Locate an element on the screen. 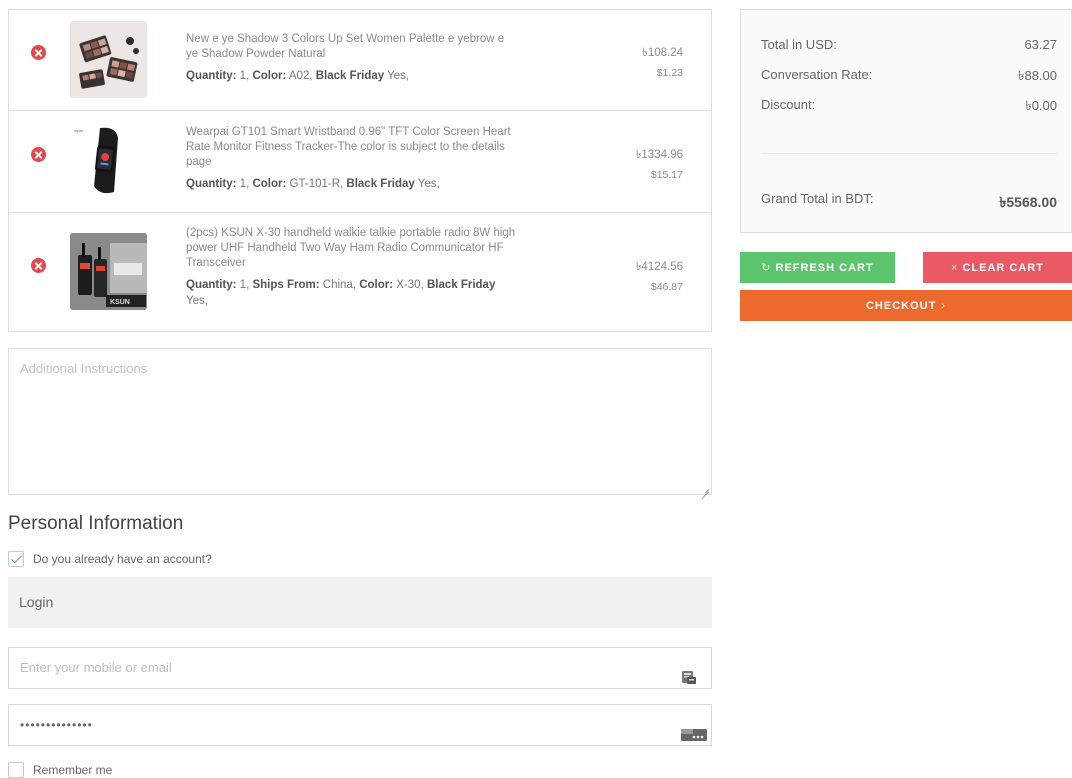 Image resolution: width=1072 pixels, height=778 pixels. has-account-row: Do you already have an account? is located at coordinates (110, 559).